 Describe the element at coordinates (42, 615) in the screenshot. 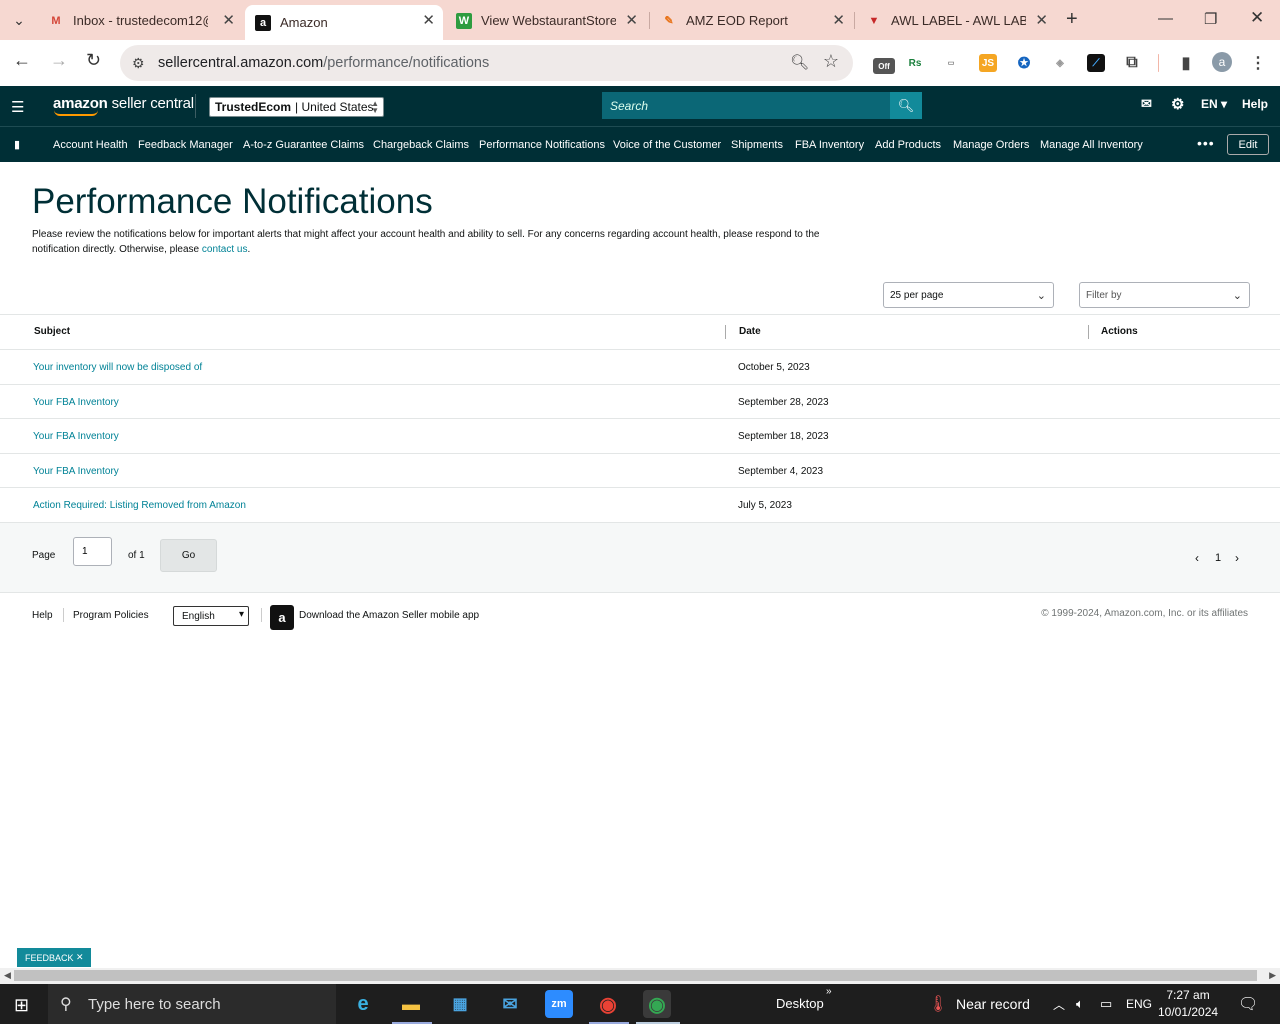

I see `footer-help-link: Help` at that location.